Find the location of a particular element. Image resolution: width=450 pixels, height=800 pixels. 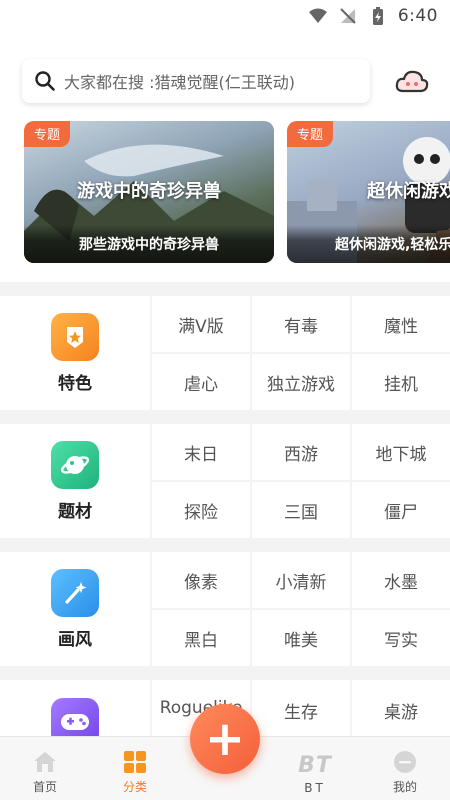

banner-headline: 游戏中的奇珍异兽 is located at coordinates (149, 191).